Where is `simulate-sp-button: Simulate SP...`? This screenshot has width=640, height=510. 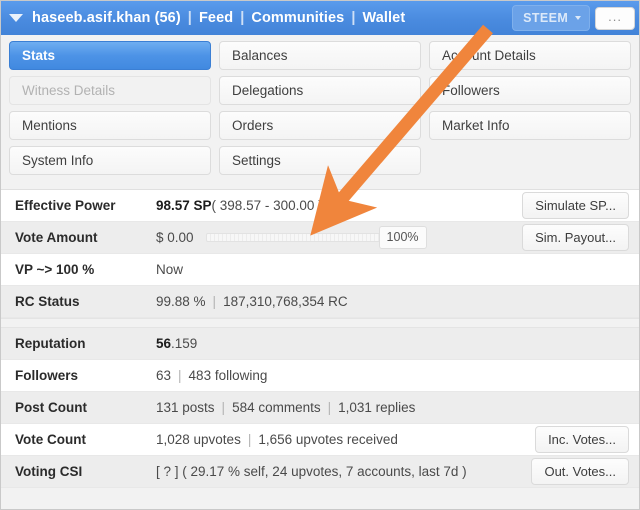 simulate-sp-button: Simulate SP... is located at coordinates (575, 205).